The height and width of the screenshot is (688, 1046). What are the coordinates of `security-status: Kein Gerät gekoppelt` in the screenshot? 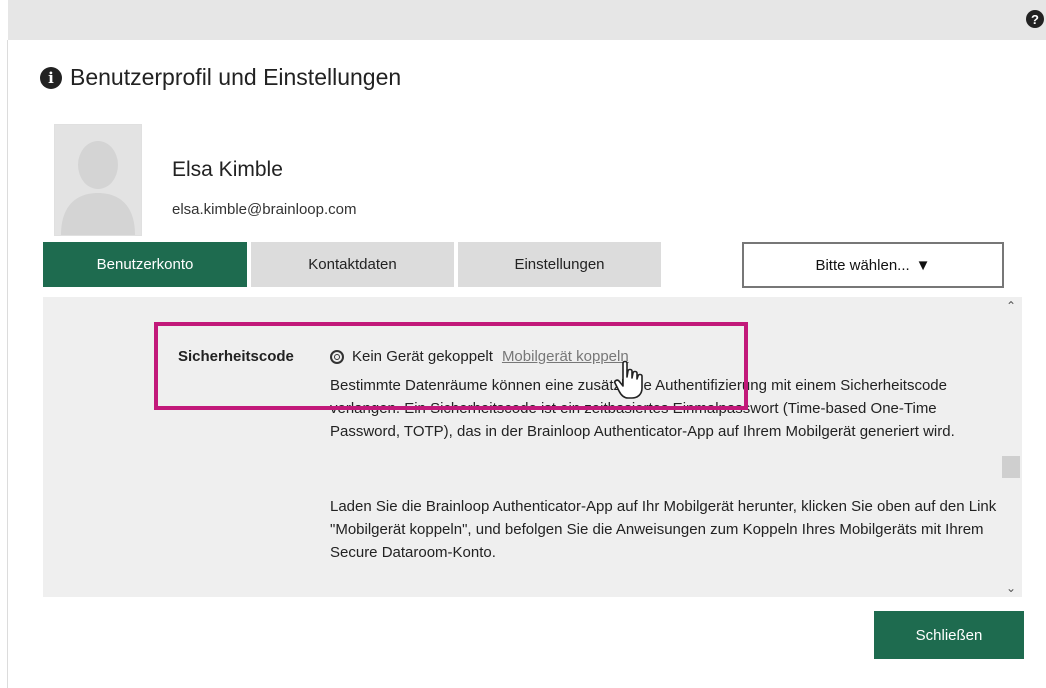 It's located at (422, 356).